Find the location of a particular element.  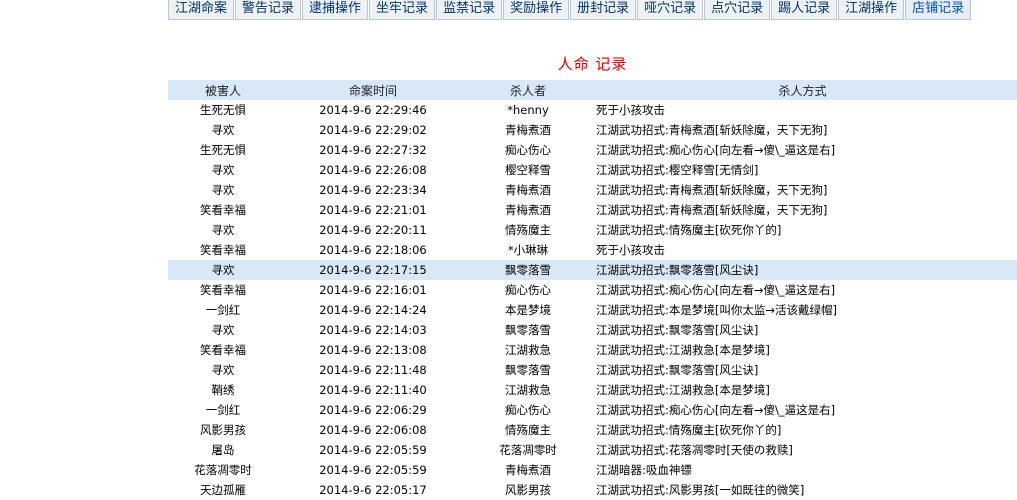

cell-time: 2014-9-6 22:20:11 is located at coordinates (373, 230).